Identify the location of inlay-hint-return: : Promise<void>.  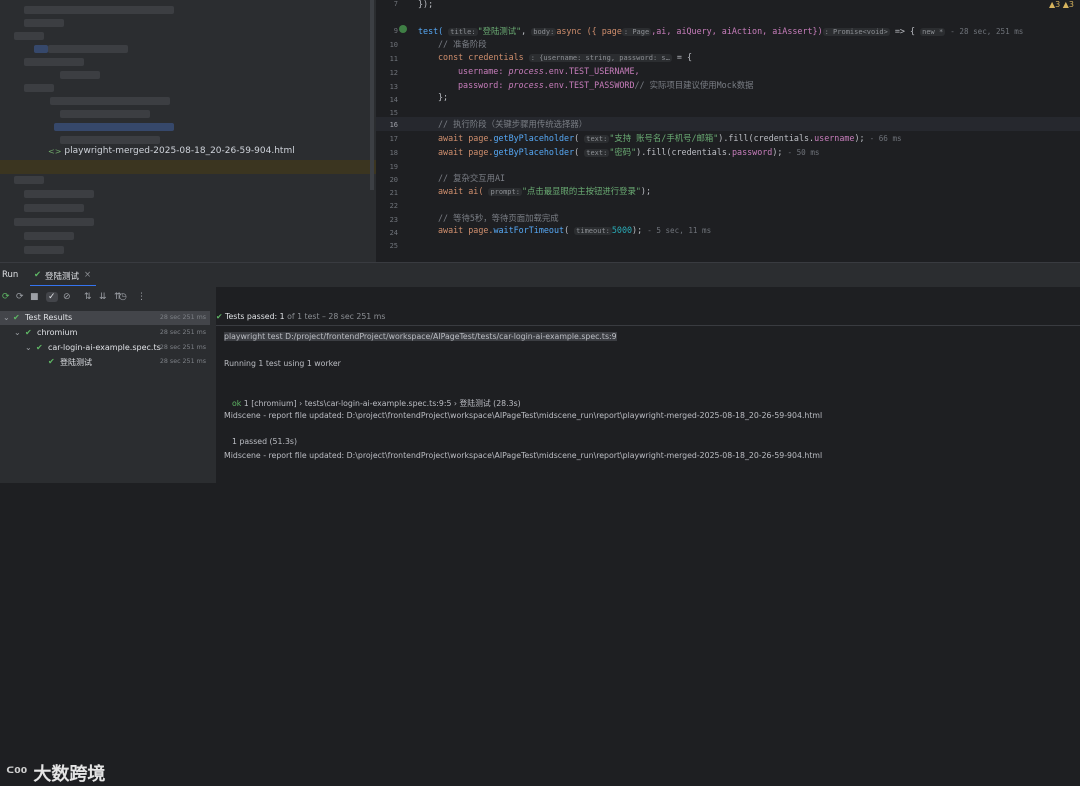
(856, 32).